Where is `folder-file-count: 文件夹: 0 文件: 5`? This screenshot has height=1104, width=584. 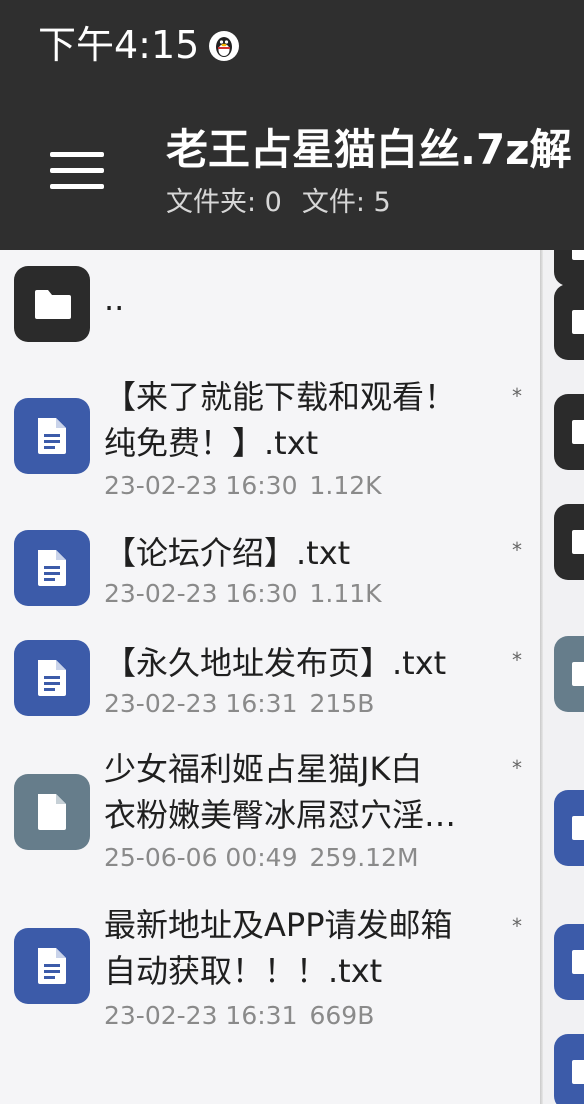
folder-file-count: 文件夹: 0 文件: 5 is located at coordinates (278, 203).